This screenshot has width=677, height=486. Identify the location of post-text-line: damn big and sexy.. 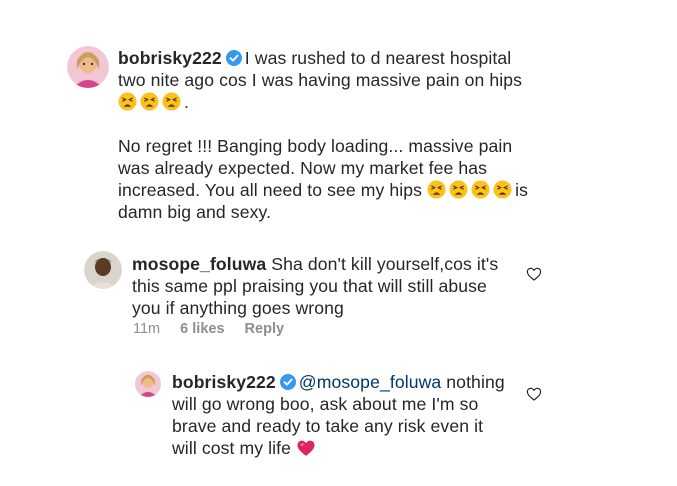
(195, 212).